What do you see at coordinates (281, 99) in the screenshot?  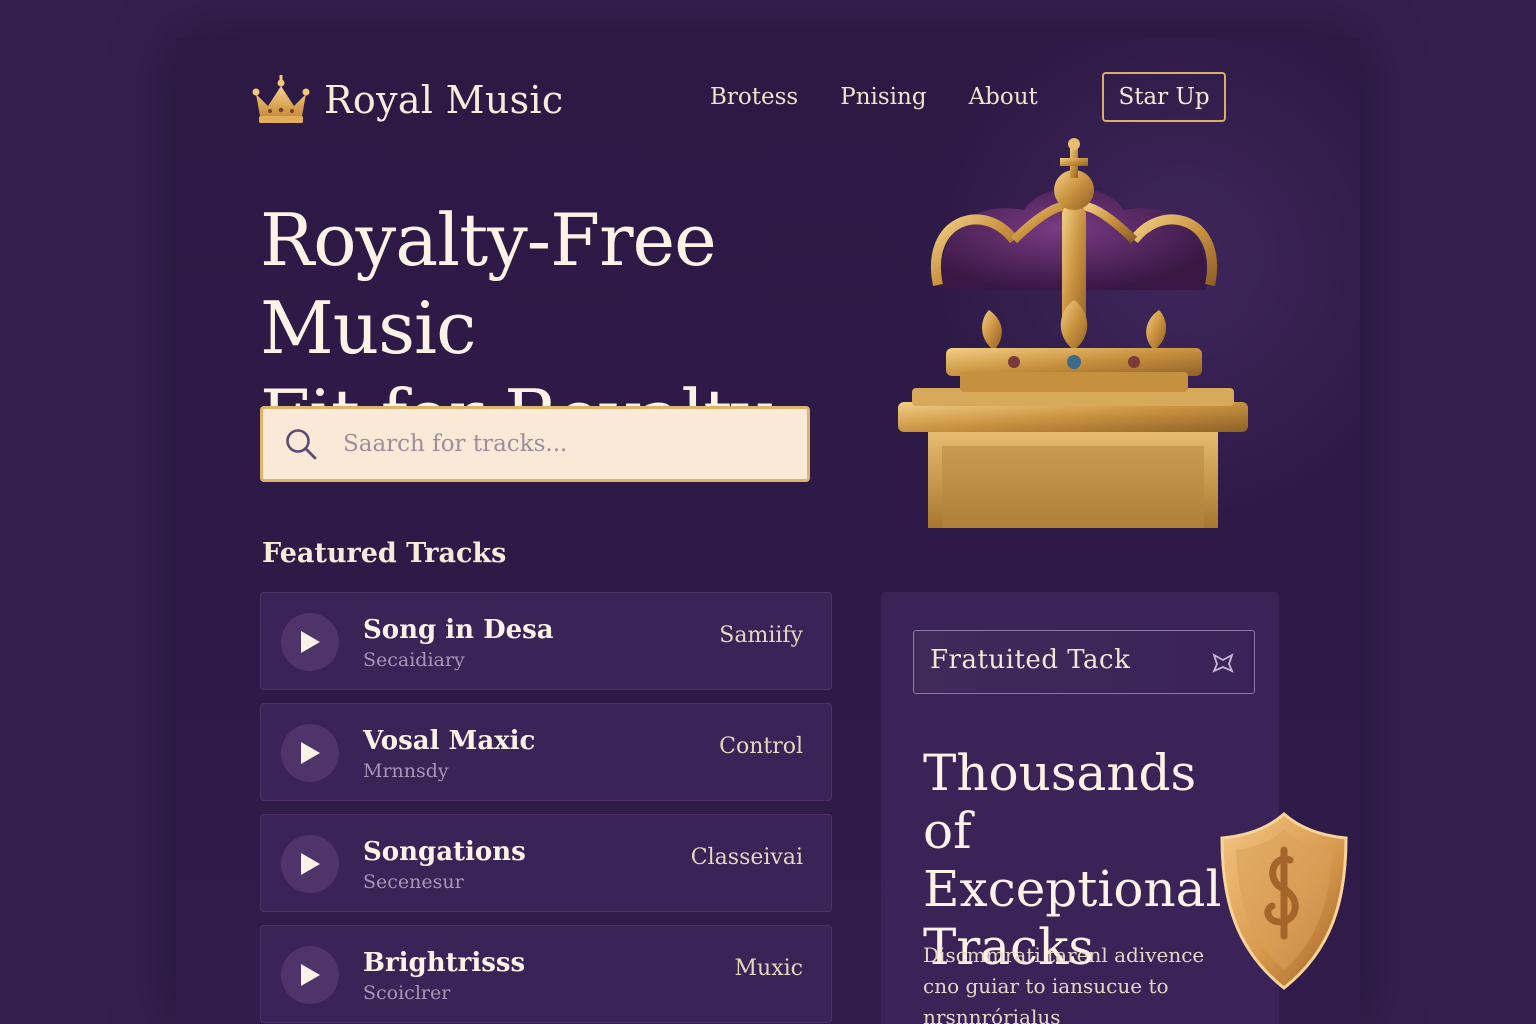 I see `crown-icon` at bounding box center [281, 99].